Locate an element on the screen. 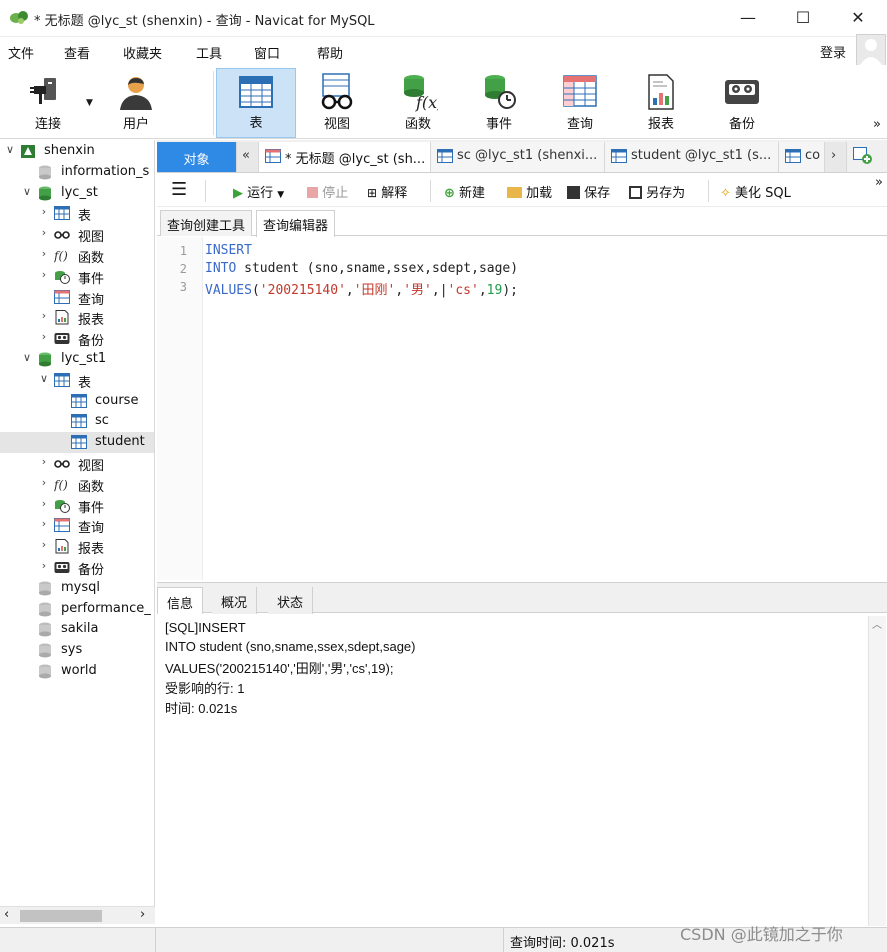  tree-item: ∨ lyc_st1 is located at coordinates (77, 359).